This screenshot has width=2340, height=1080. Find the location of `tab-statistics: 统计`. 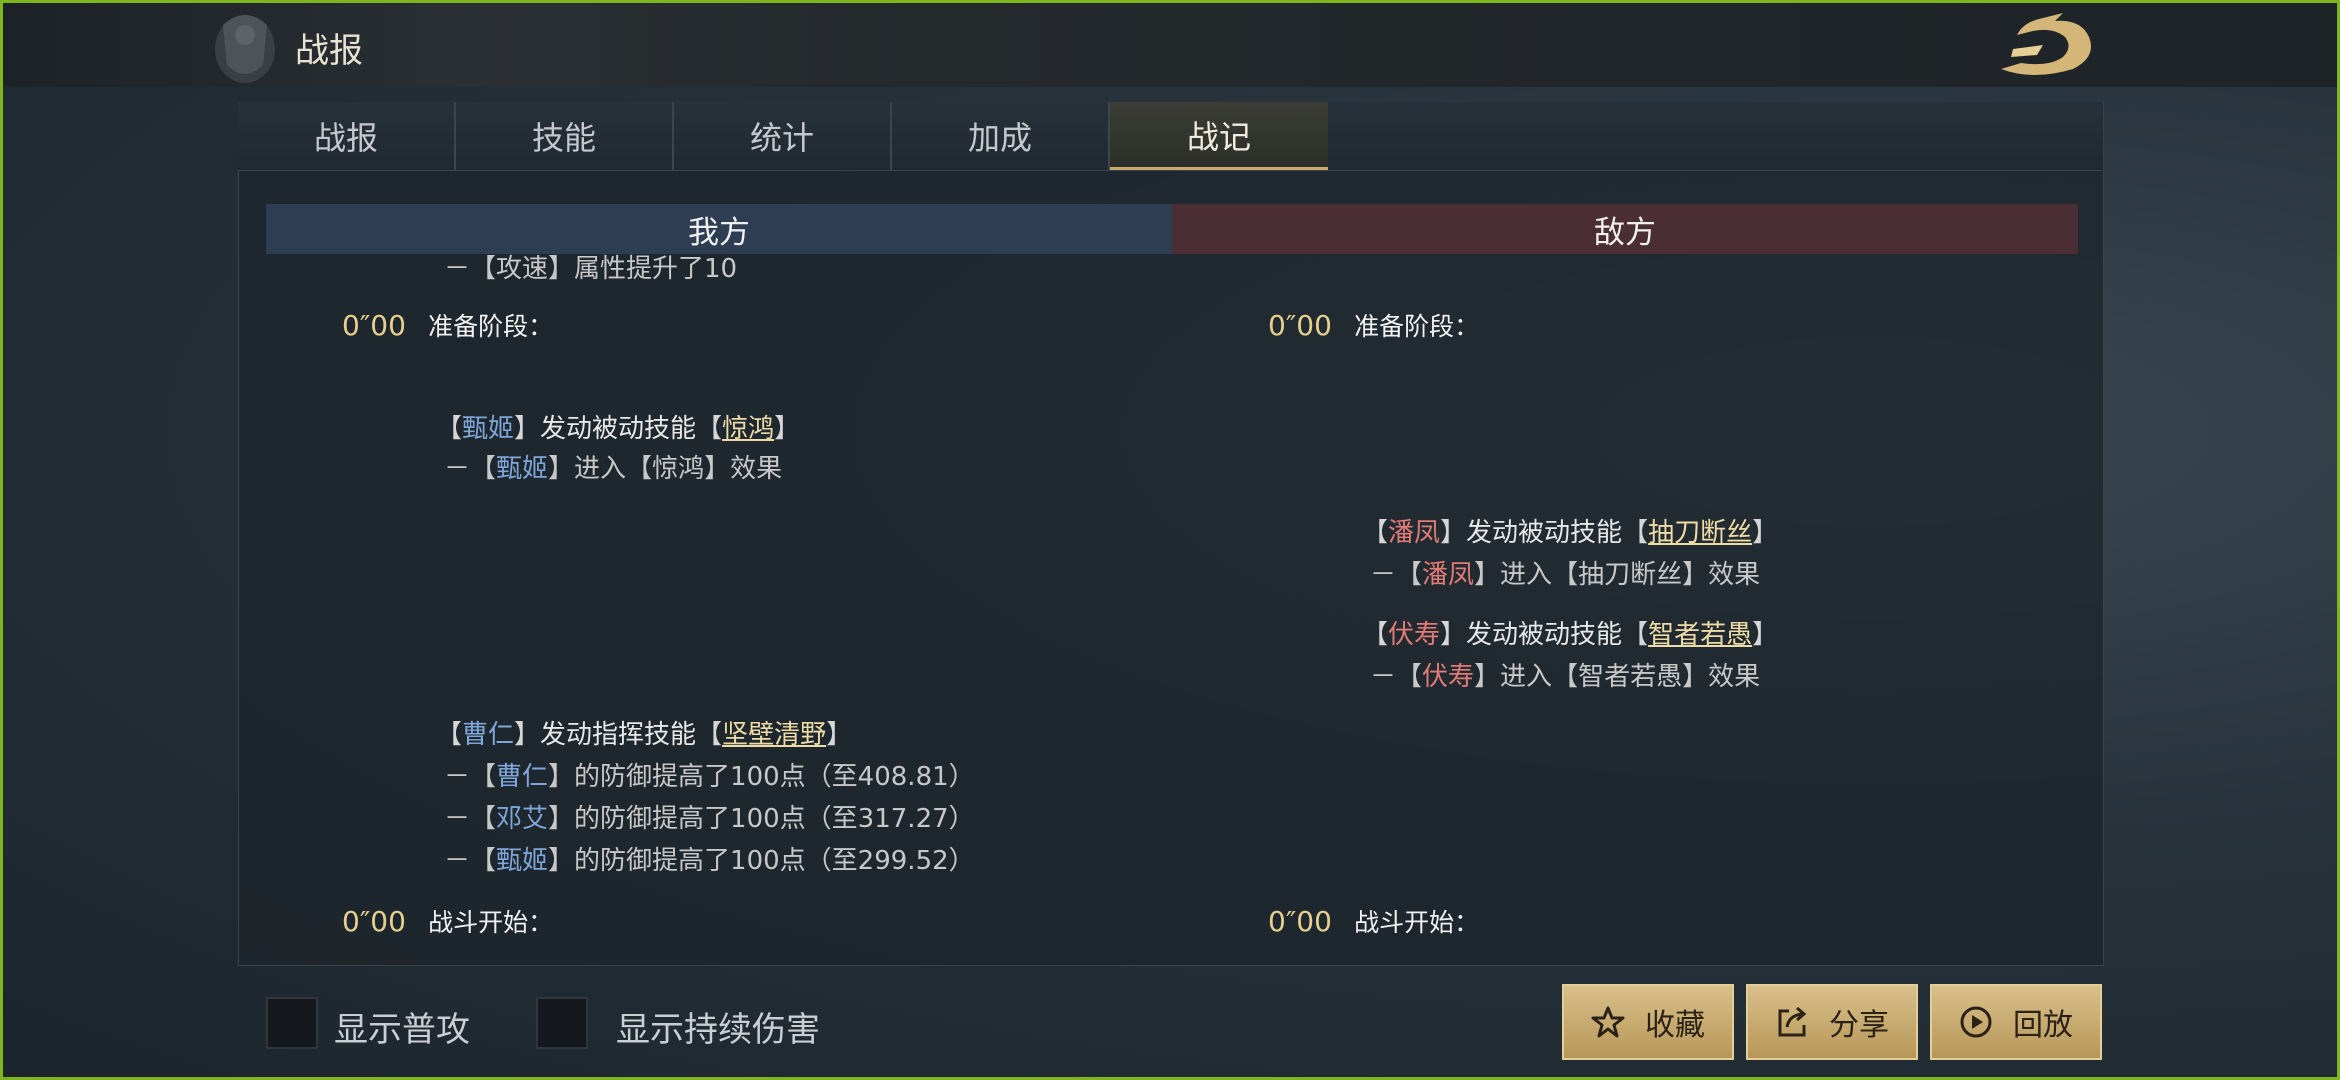

tab-statistics: 统计 is located at coordinates (783, 136).